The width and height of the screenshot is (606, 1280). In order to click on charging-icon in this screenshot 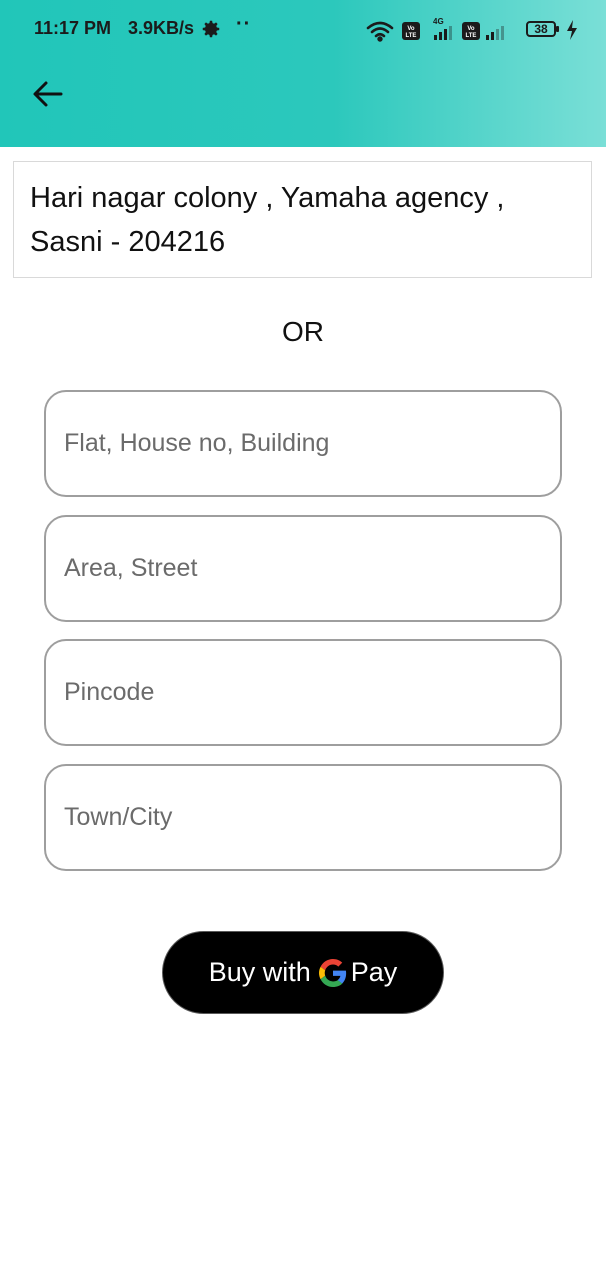, I will do `click(572, 30)`.